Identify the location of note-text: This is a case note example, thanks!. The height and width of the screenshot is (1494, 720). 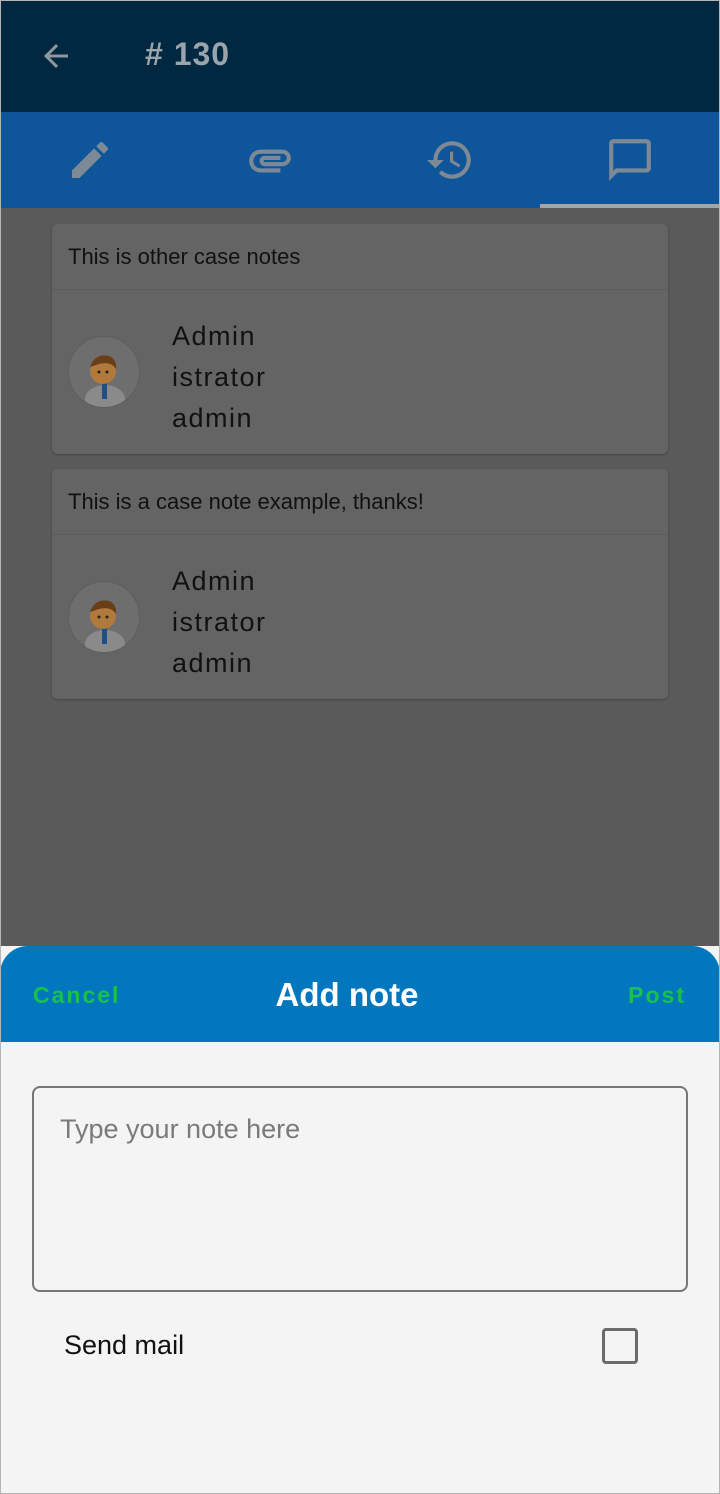
(360, 502).